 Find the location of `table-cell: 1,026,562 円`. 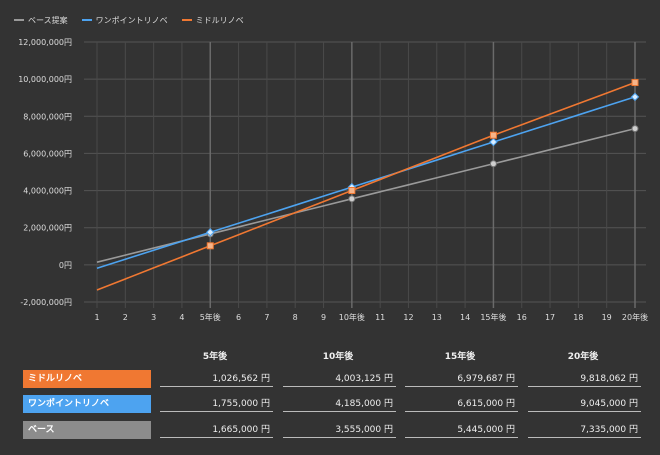

table-cell: 1,026,562 円 is located at coordinates (216, 379).